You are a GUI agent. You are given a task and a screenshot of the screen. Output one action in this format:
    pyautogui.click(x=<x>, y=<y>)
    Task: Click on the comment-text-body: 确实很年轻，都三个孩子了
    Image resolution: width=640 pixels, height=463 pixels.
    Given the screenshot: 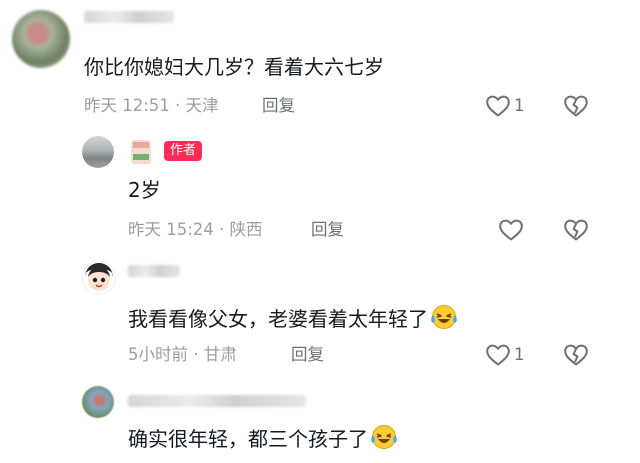 What is the action you would take?
    pyautogui.click(x=248, y=439)
    